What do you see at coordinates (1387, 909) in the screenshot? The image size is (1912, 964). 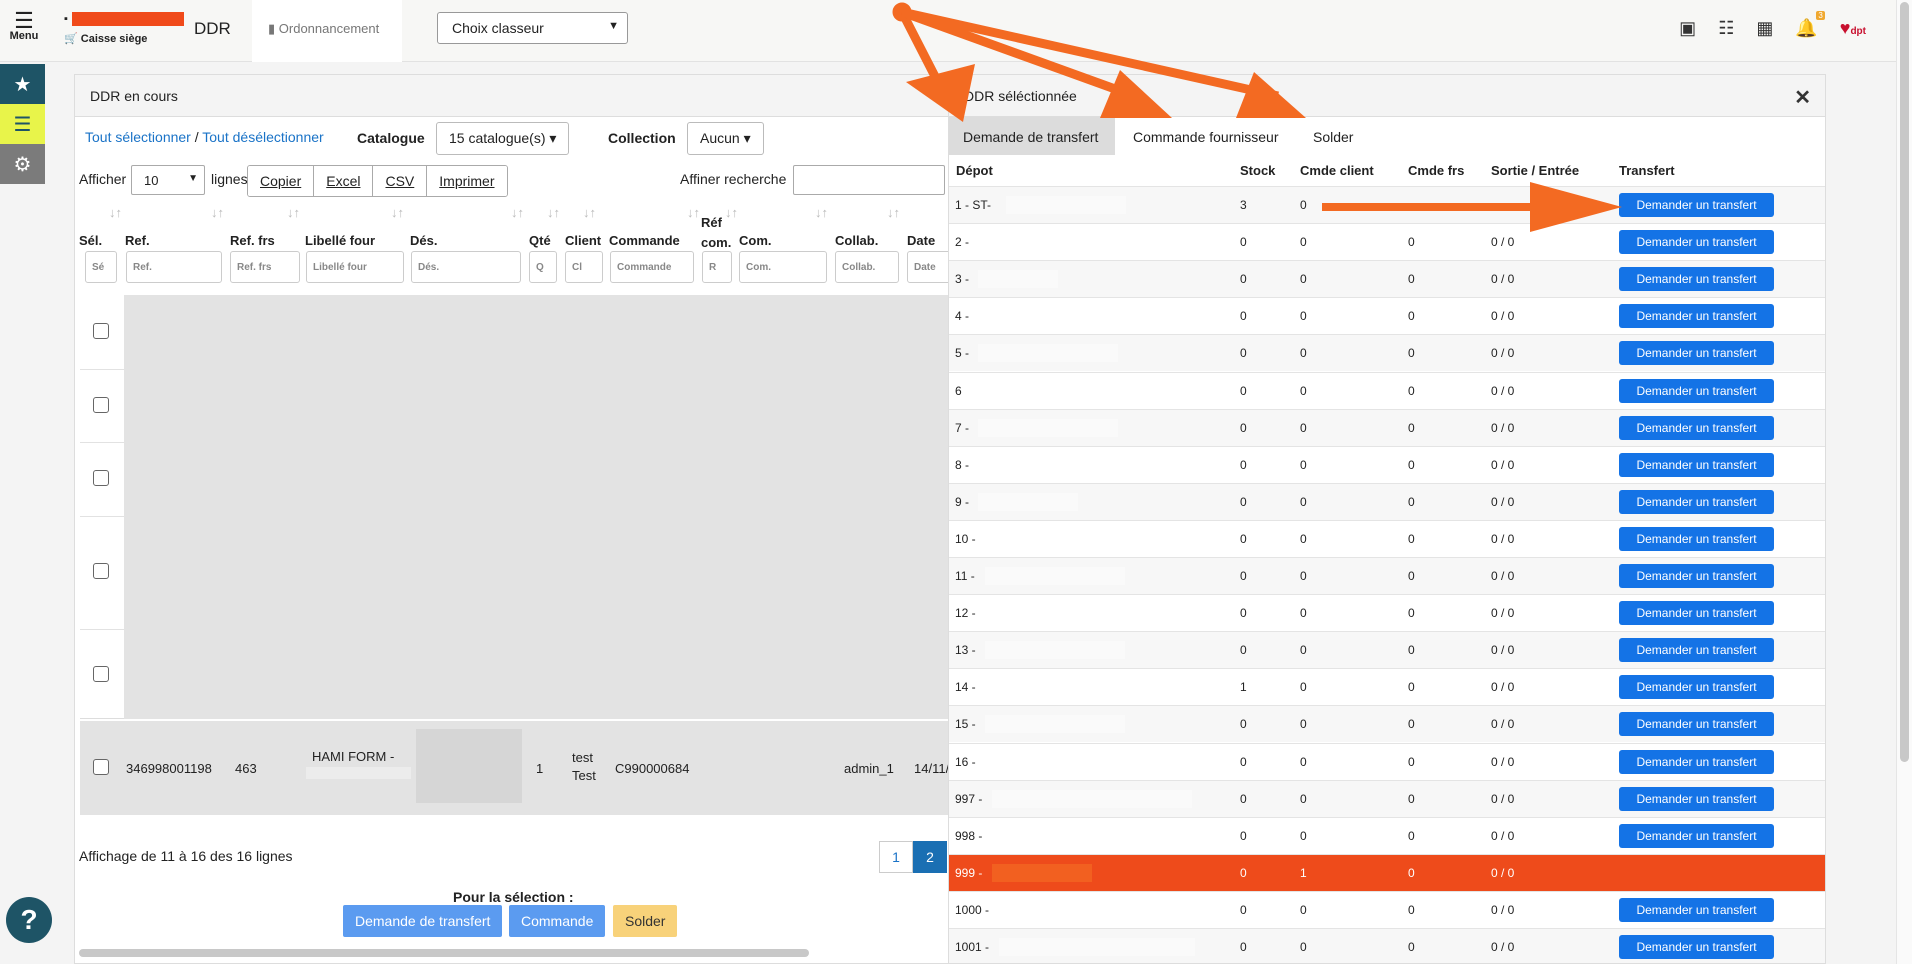 I see `table-row: 1000 - 0 0 0 0 / 0 Demander un transfert` at bounding box center [1387, 909].